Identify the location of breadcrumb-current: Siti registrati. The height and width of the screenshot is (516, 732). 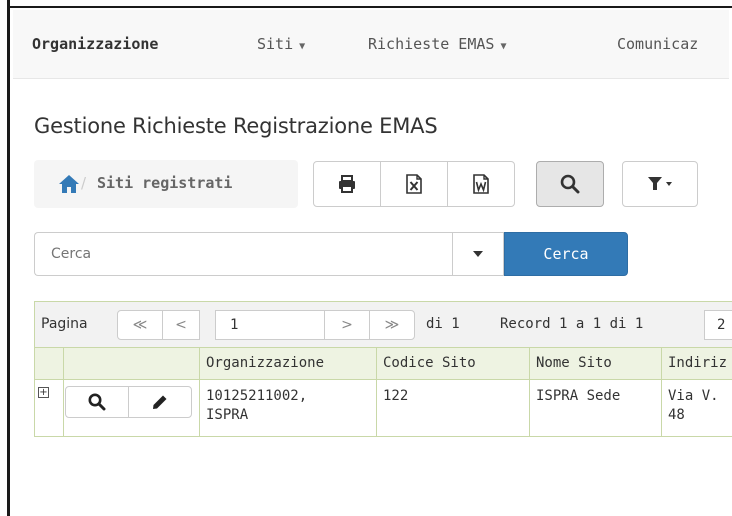
(165, 183).